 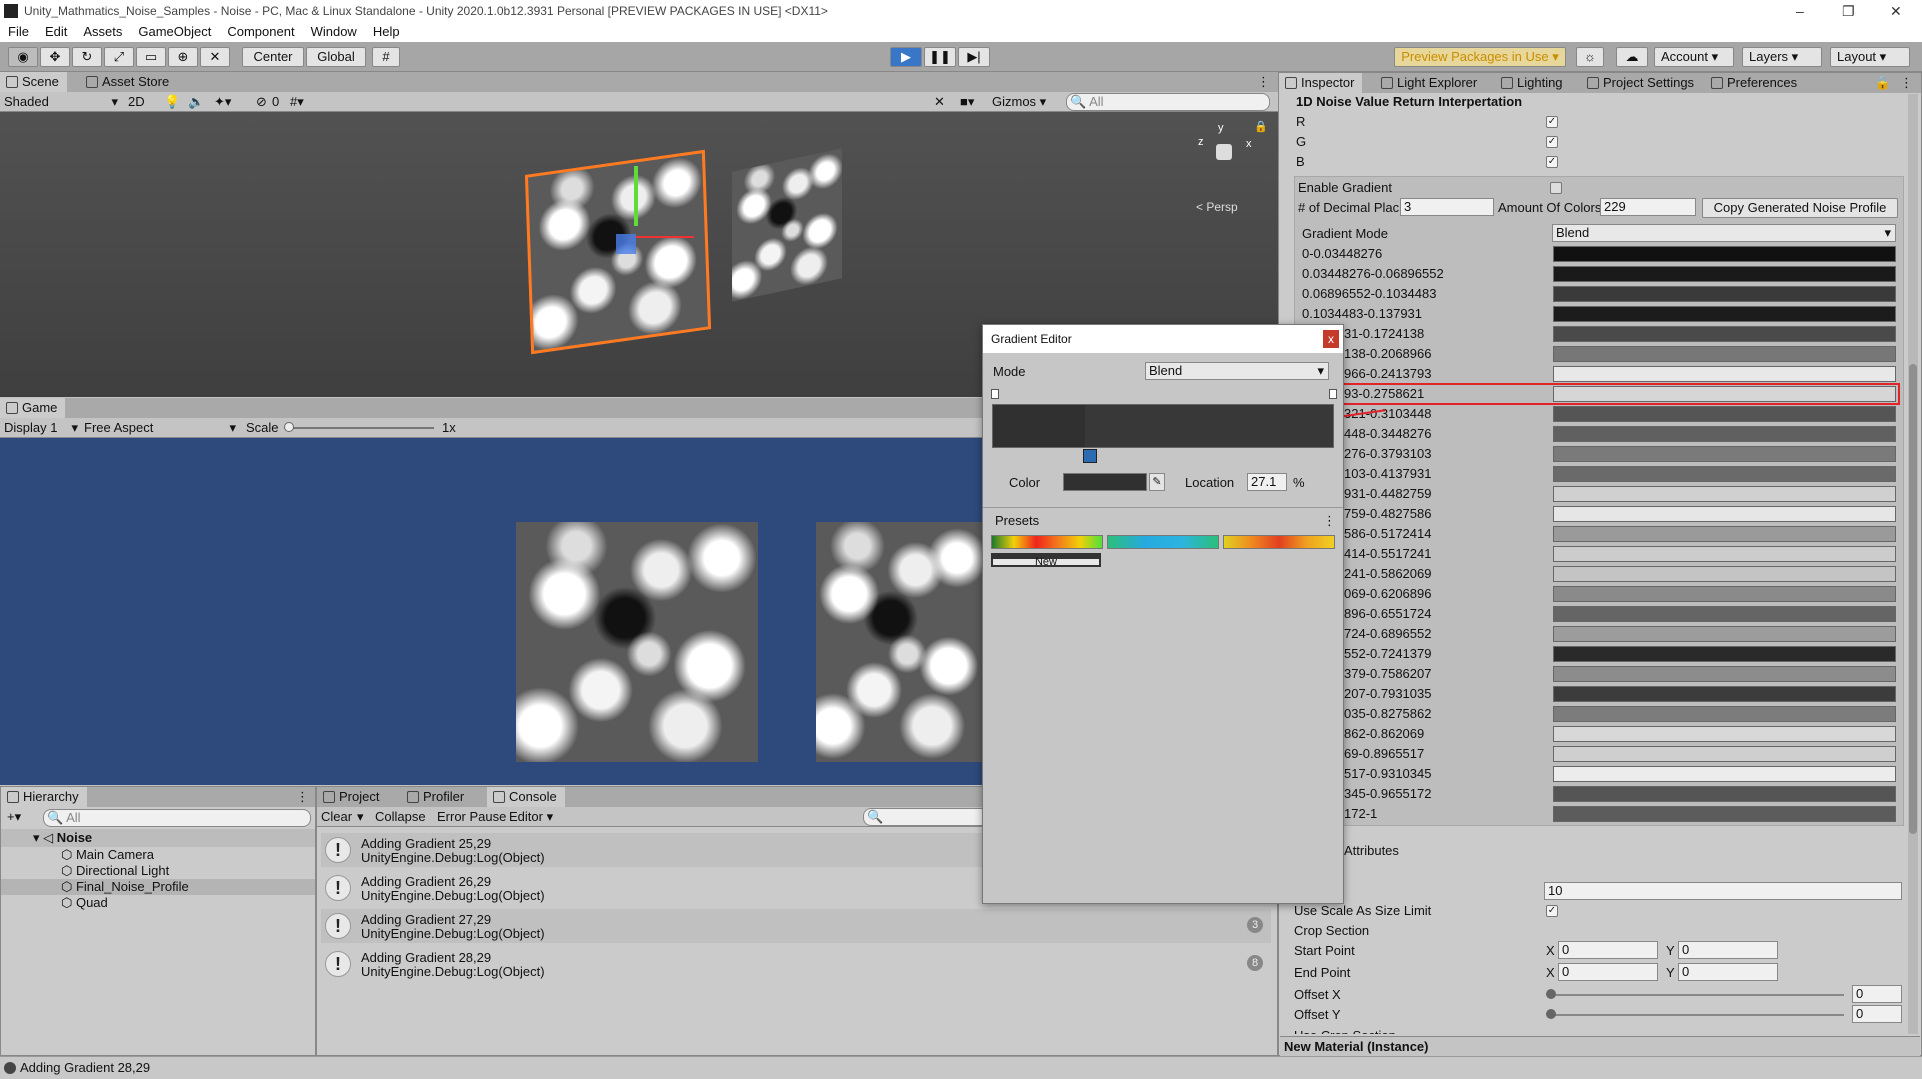 I want to click on custom-tool-icon: ✕, so click(x=215, y=57).